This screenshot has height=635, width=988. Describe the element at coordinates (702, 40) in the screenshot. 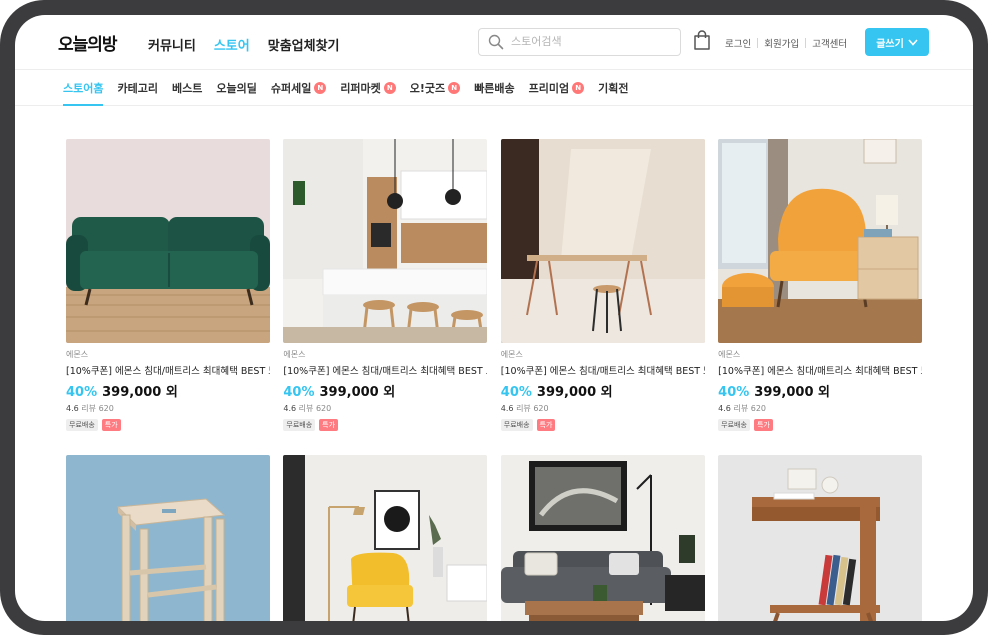

I see `cart-icon` at that location.